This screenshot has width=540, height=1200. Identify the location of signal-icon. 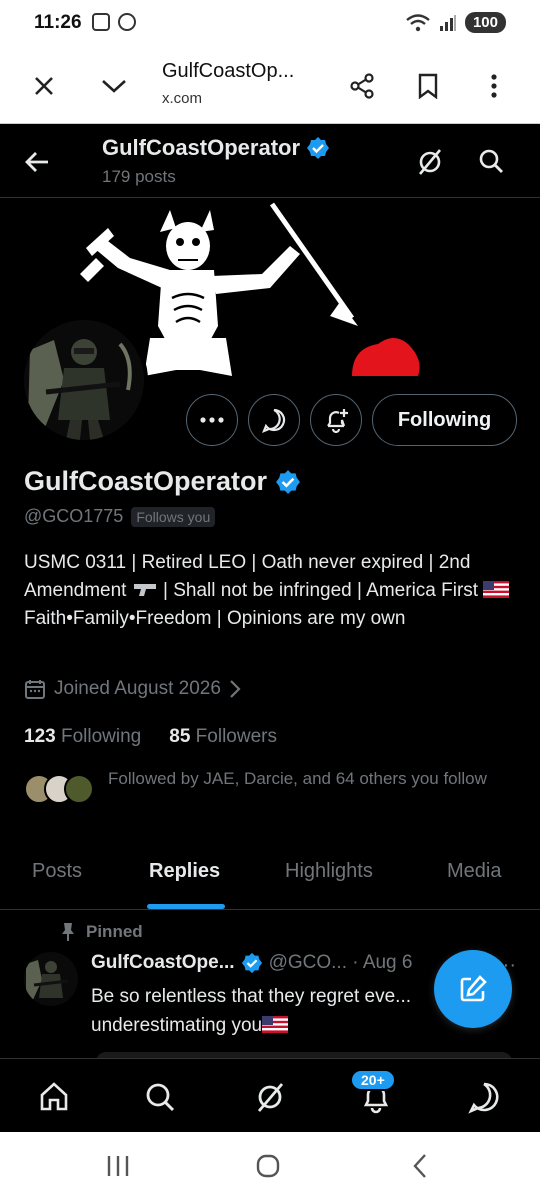
(447, 22).